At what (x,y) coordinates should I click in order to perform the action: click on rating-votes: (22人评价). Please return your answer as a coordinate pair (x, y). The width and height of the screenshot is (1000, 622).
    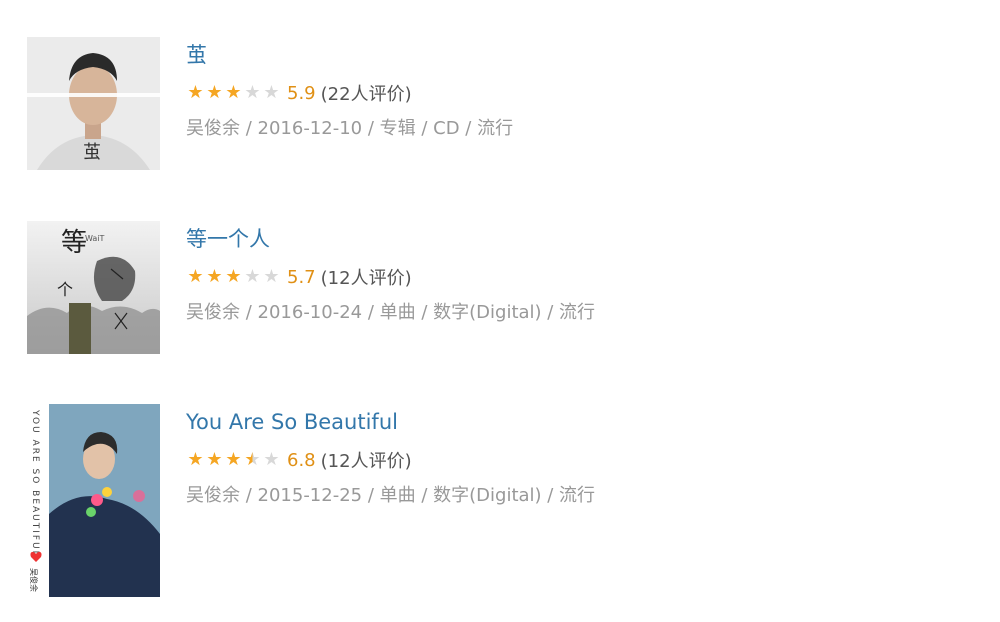
    Looking at the image, I should click on (366, 94).